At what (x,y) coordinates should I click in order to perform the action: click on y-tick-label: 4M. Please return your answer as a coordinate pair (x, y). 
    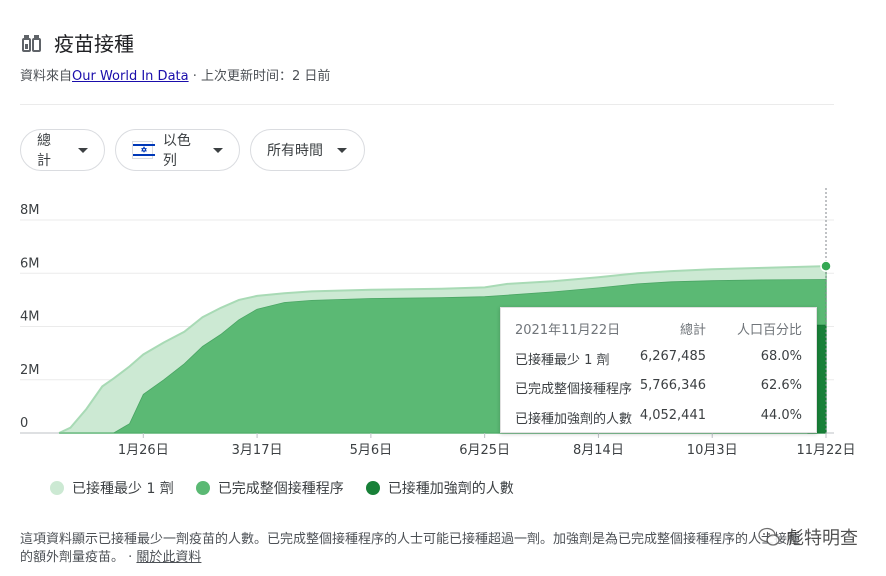
    Looking at the image, I should click on (30, 317).